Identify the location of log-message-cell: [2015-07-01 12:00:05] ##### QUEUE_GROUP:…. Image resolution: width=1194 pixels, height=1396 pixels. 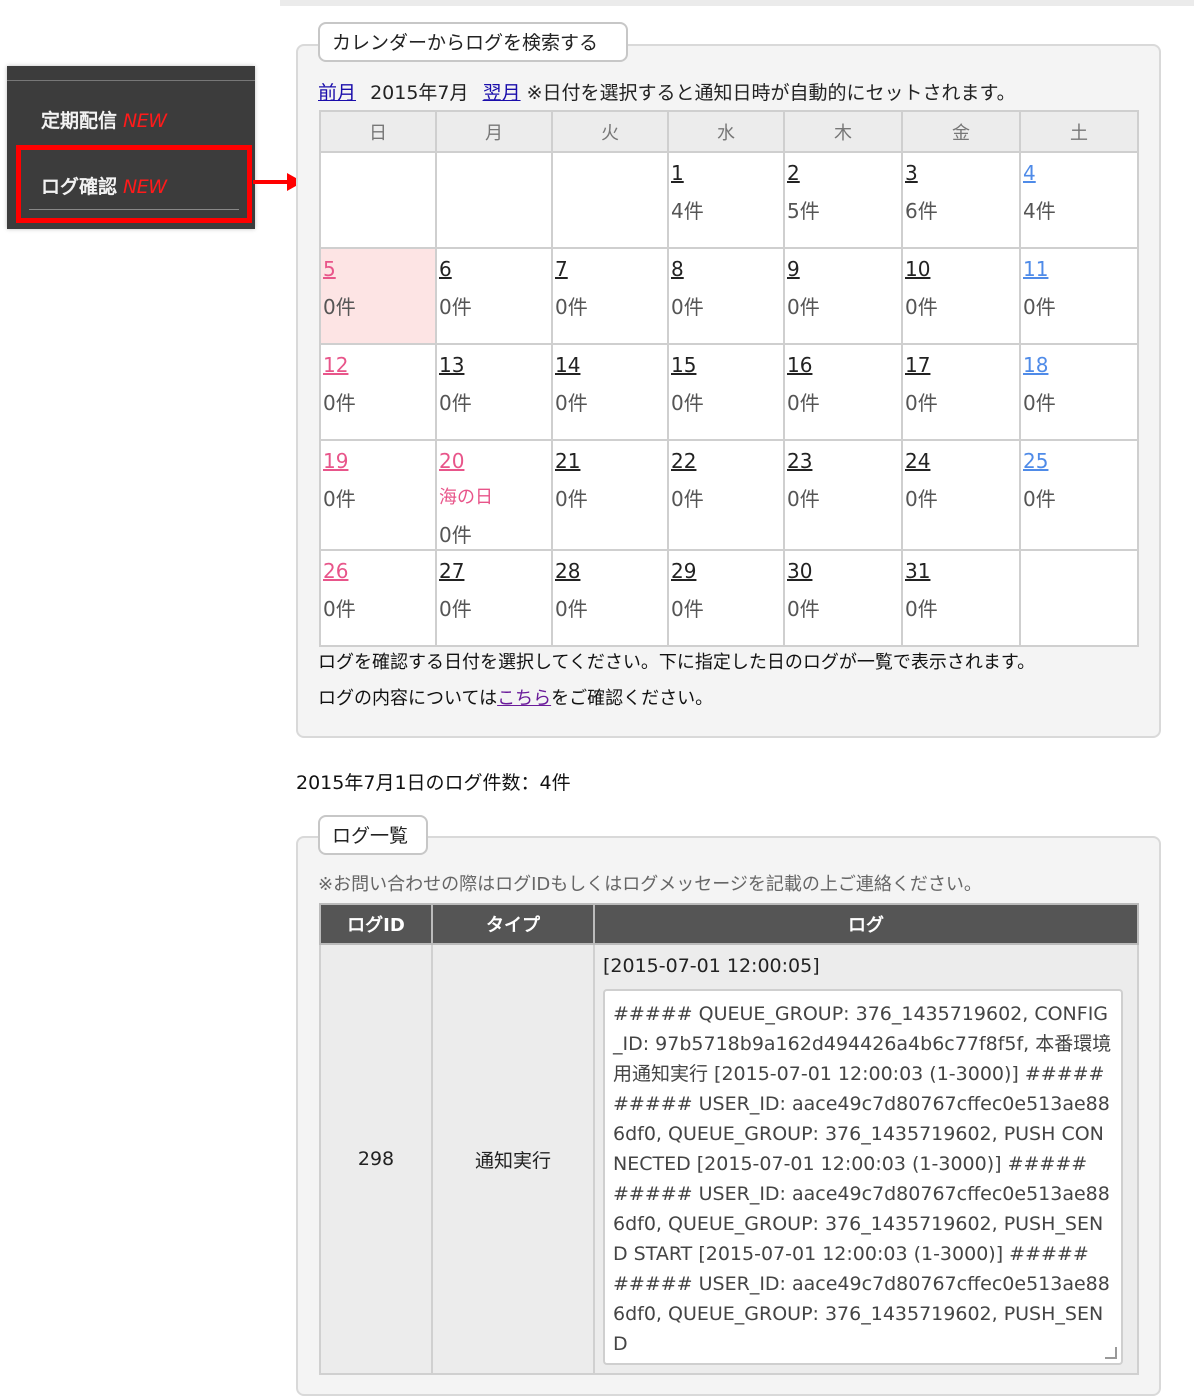
(866, 1159).